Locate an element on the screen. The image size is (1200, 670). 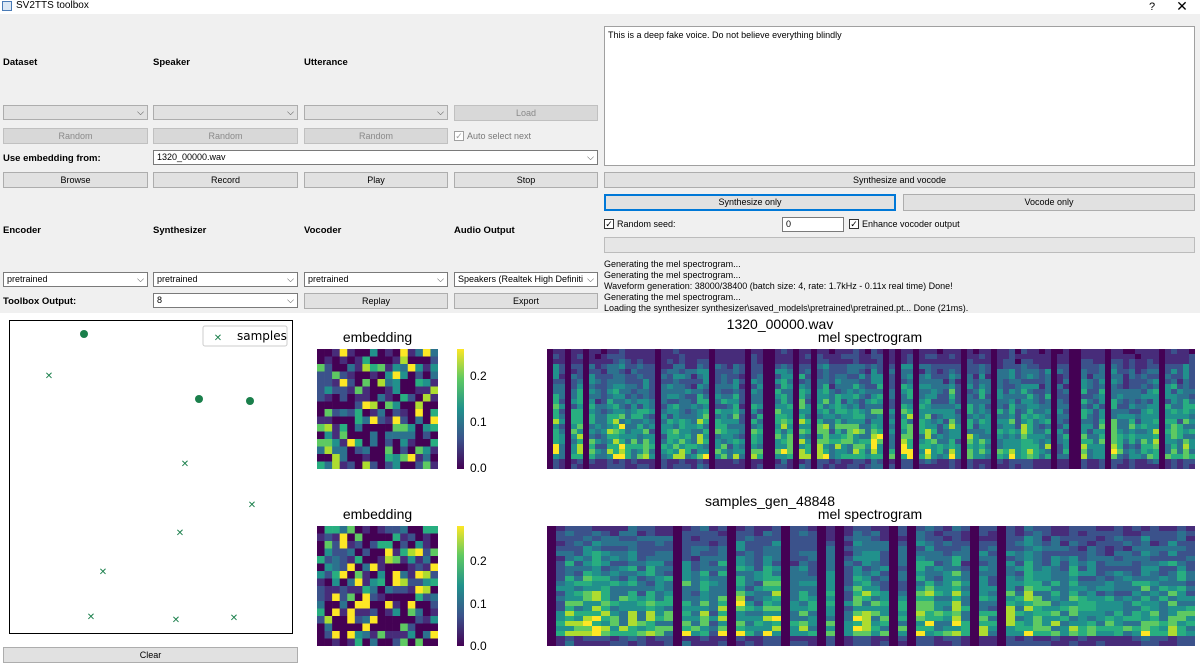
seed-input: 0 is located at coordinates (813, 224).